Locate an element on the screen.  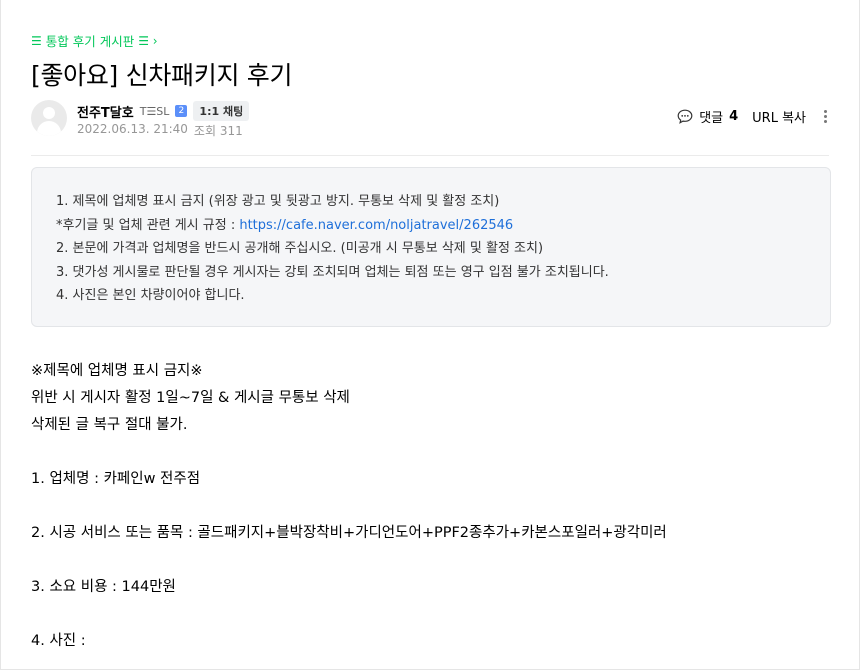
avatar-body is located at coordinates (49, 128).